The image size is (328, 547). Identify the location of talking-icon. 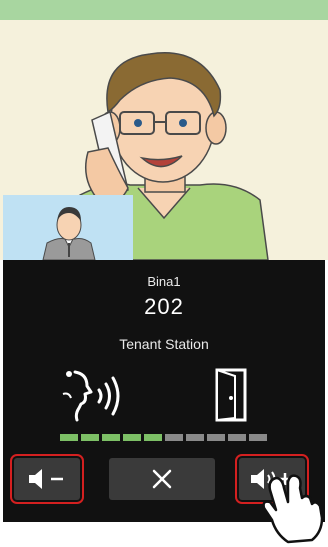
(91, 396).